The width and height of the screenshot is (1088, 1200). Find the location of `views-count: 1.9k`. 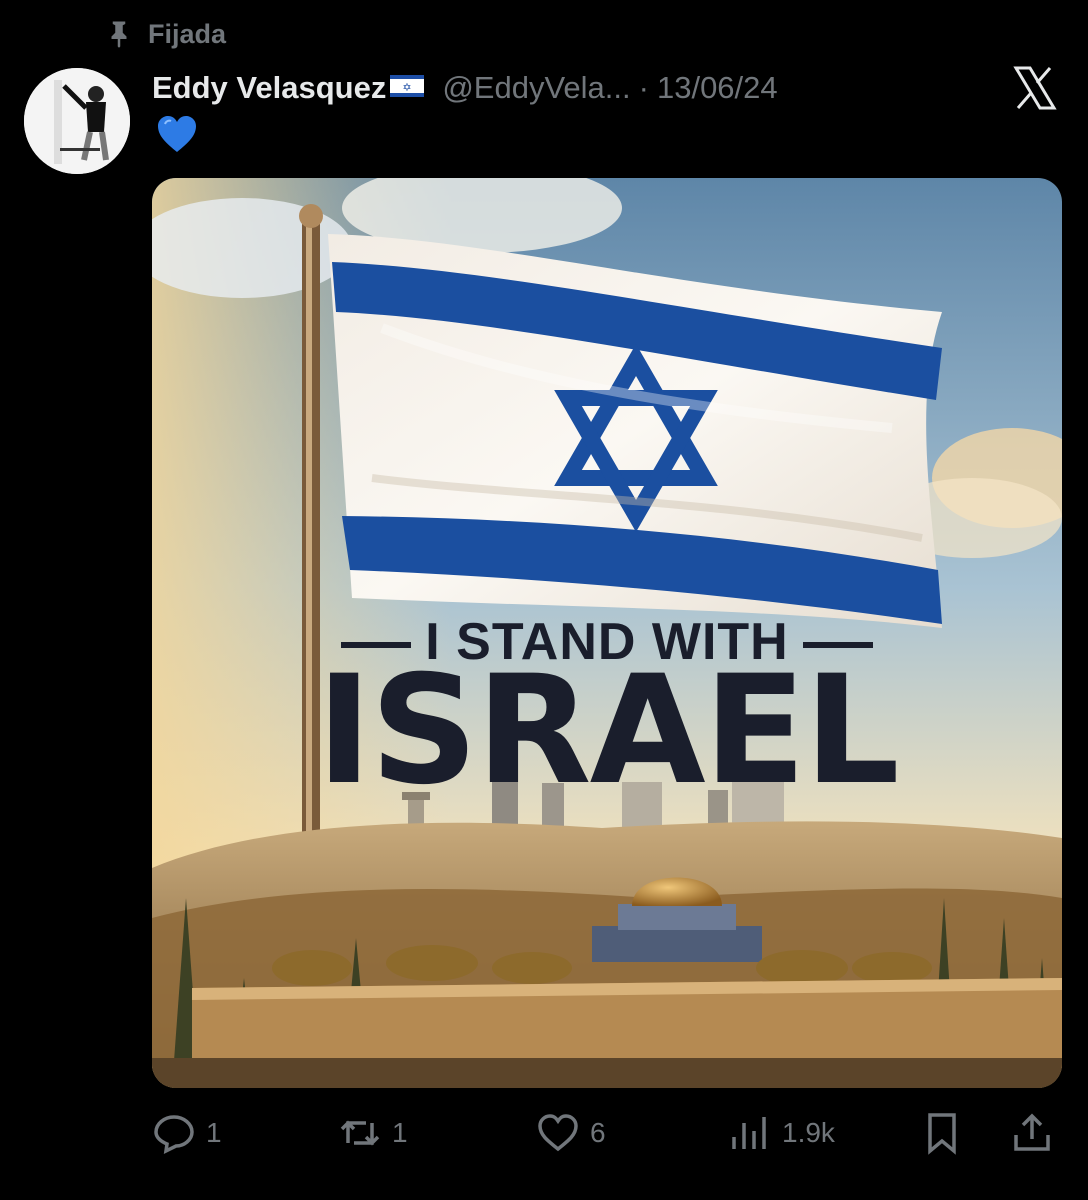

views-count: 1.9k is located at coordinates (808, 1132).